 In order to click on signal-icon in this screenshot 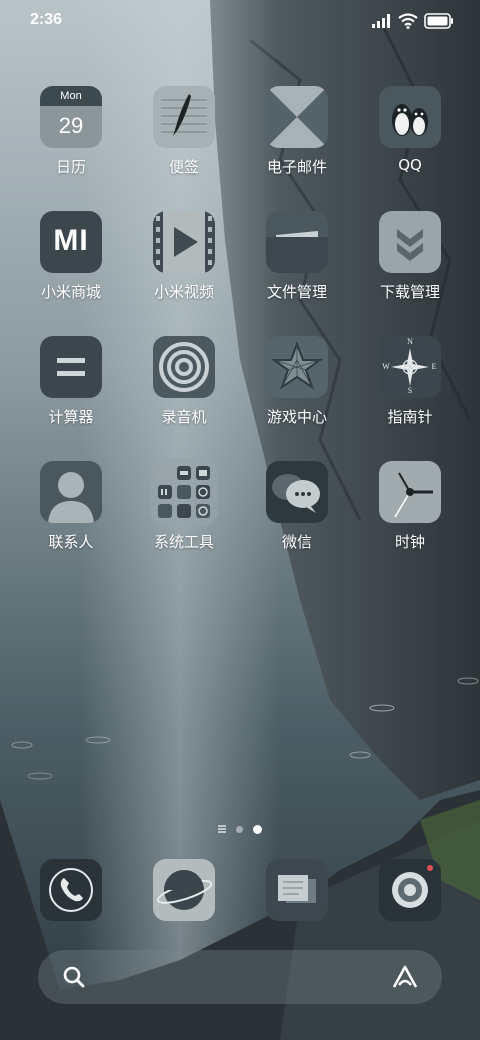, I will do `click(381, 21)`.